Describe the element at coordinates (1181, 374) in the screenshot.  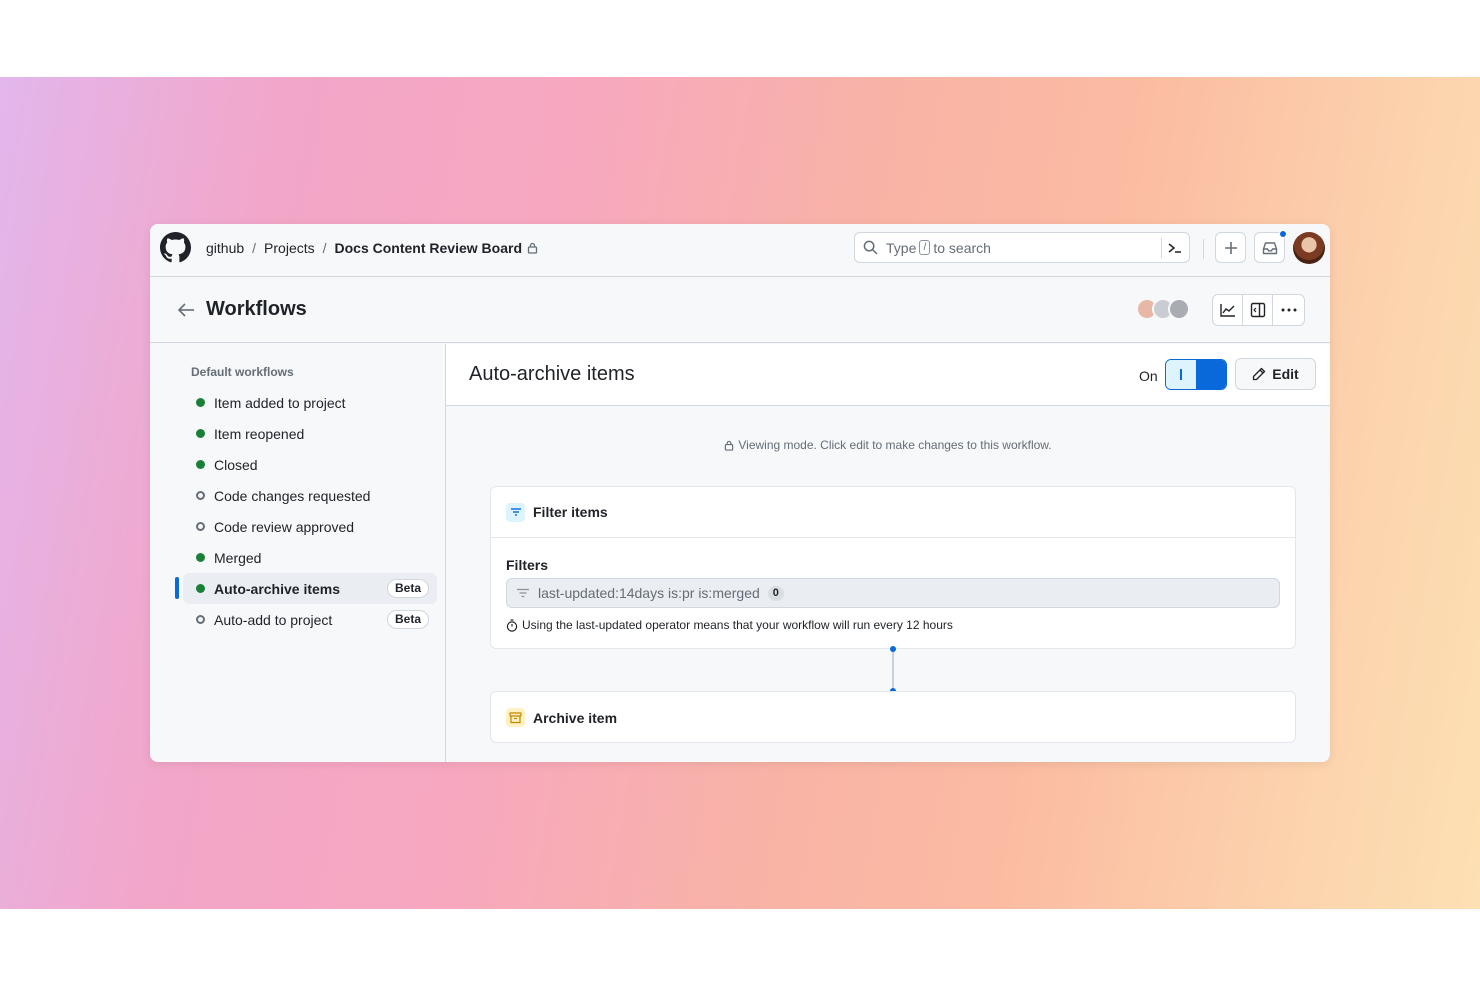
I see `toggle-on-side` at that location.